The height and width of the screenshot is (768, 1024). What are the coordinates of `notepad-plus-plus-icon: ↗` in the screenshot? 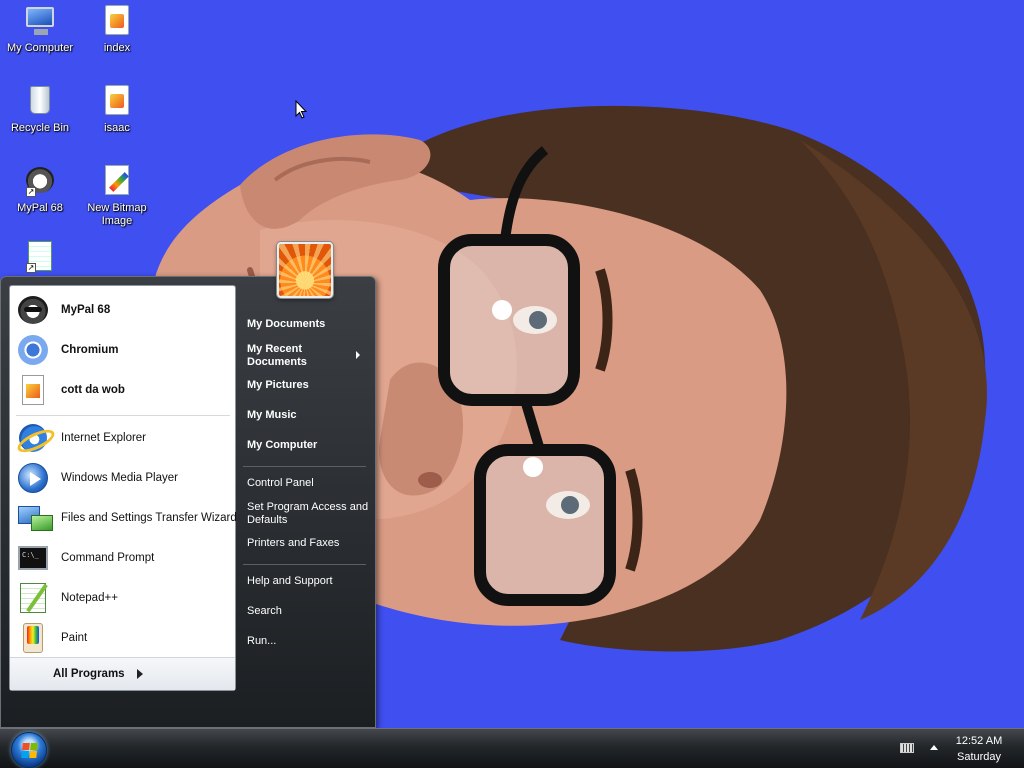 It's located at (40, 257).